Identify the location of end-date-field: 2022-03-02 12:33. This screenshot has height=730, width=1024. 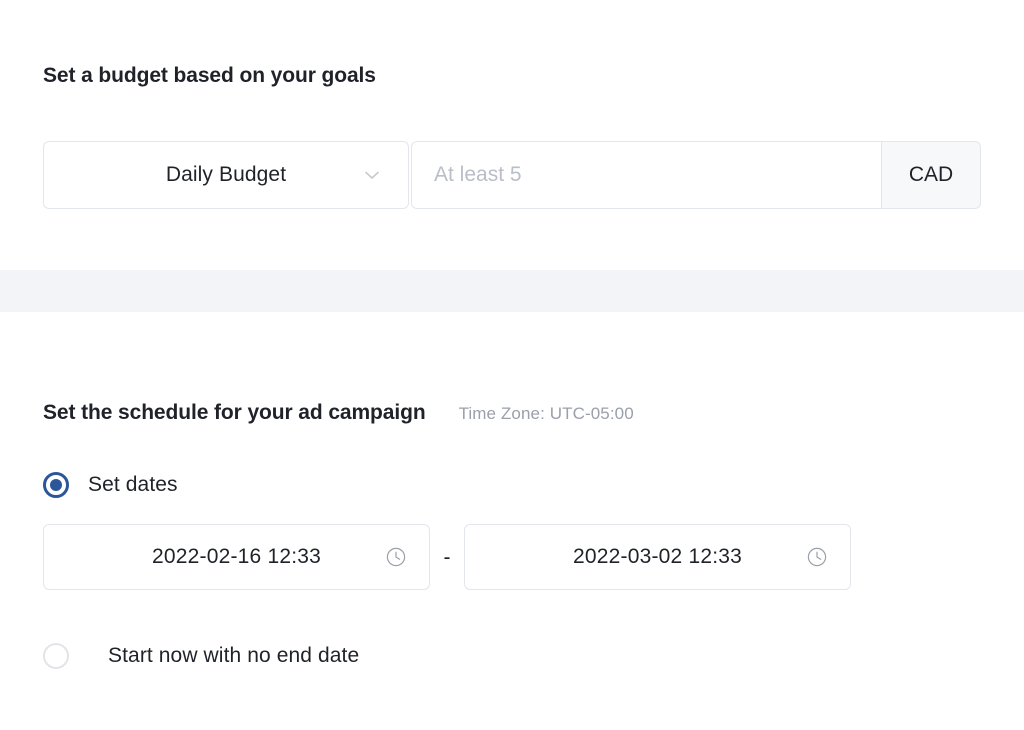
(657, 557).